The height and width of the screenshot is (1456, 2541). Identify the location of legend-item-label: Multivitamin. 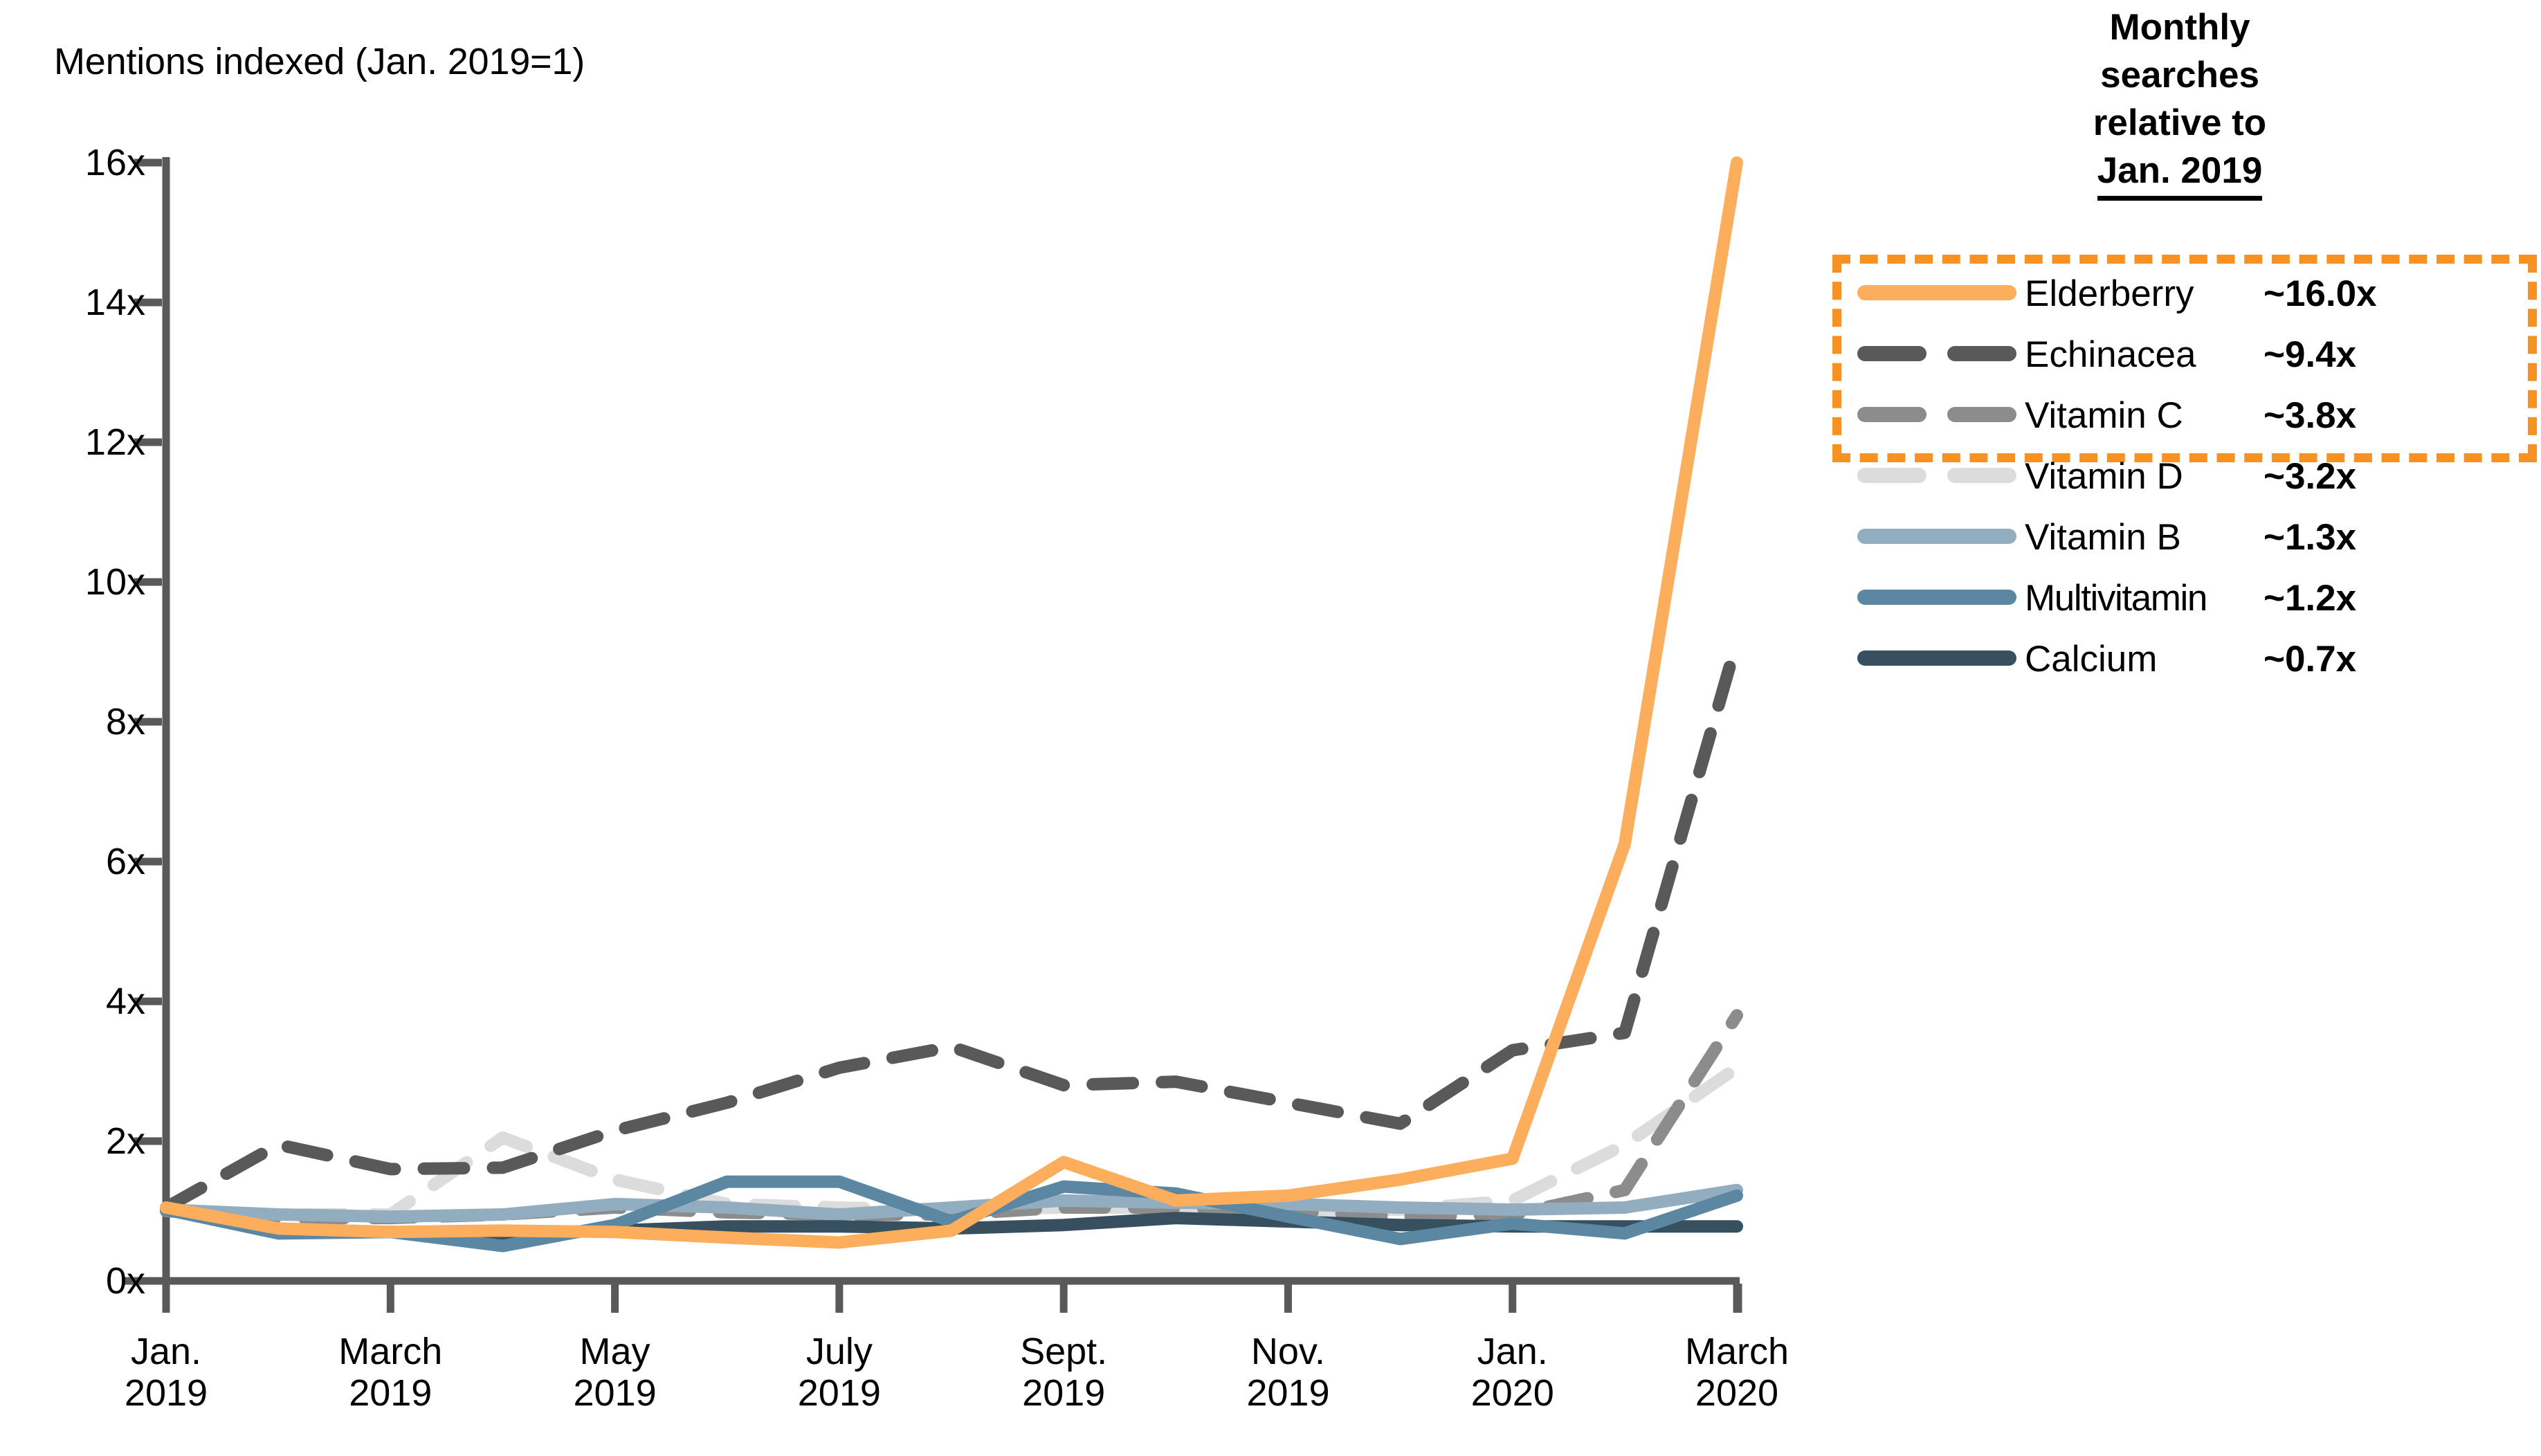
(2116, 598).